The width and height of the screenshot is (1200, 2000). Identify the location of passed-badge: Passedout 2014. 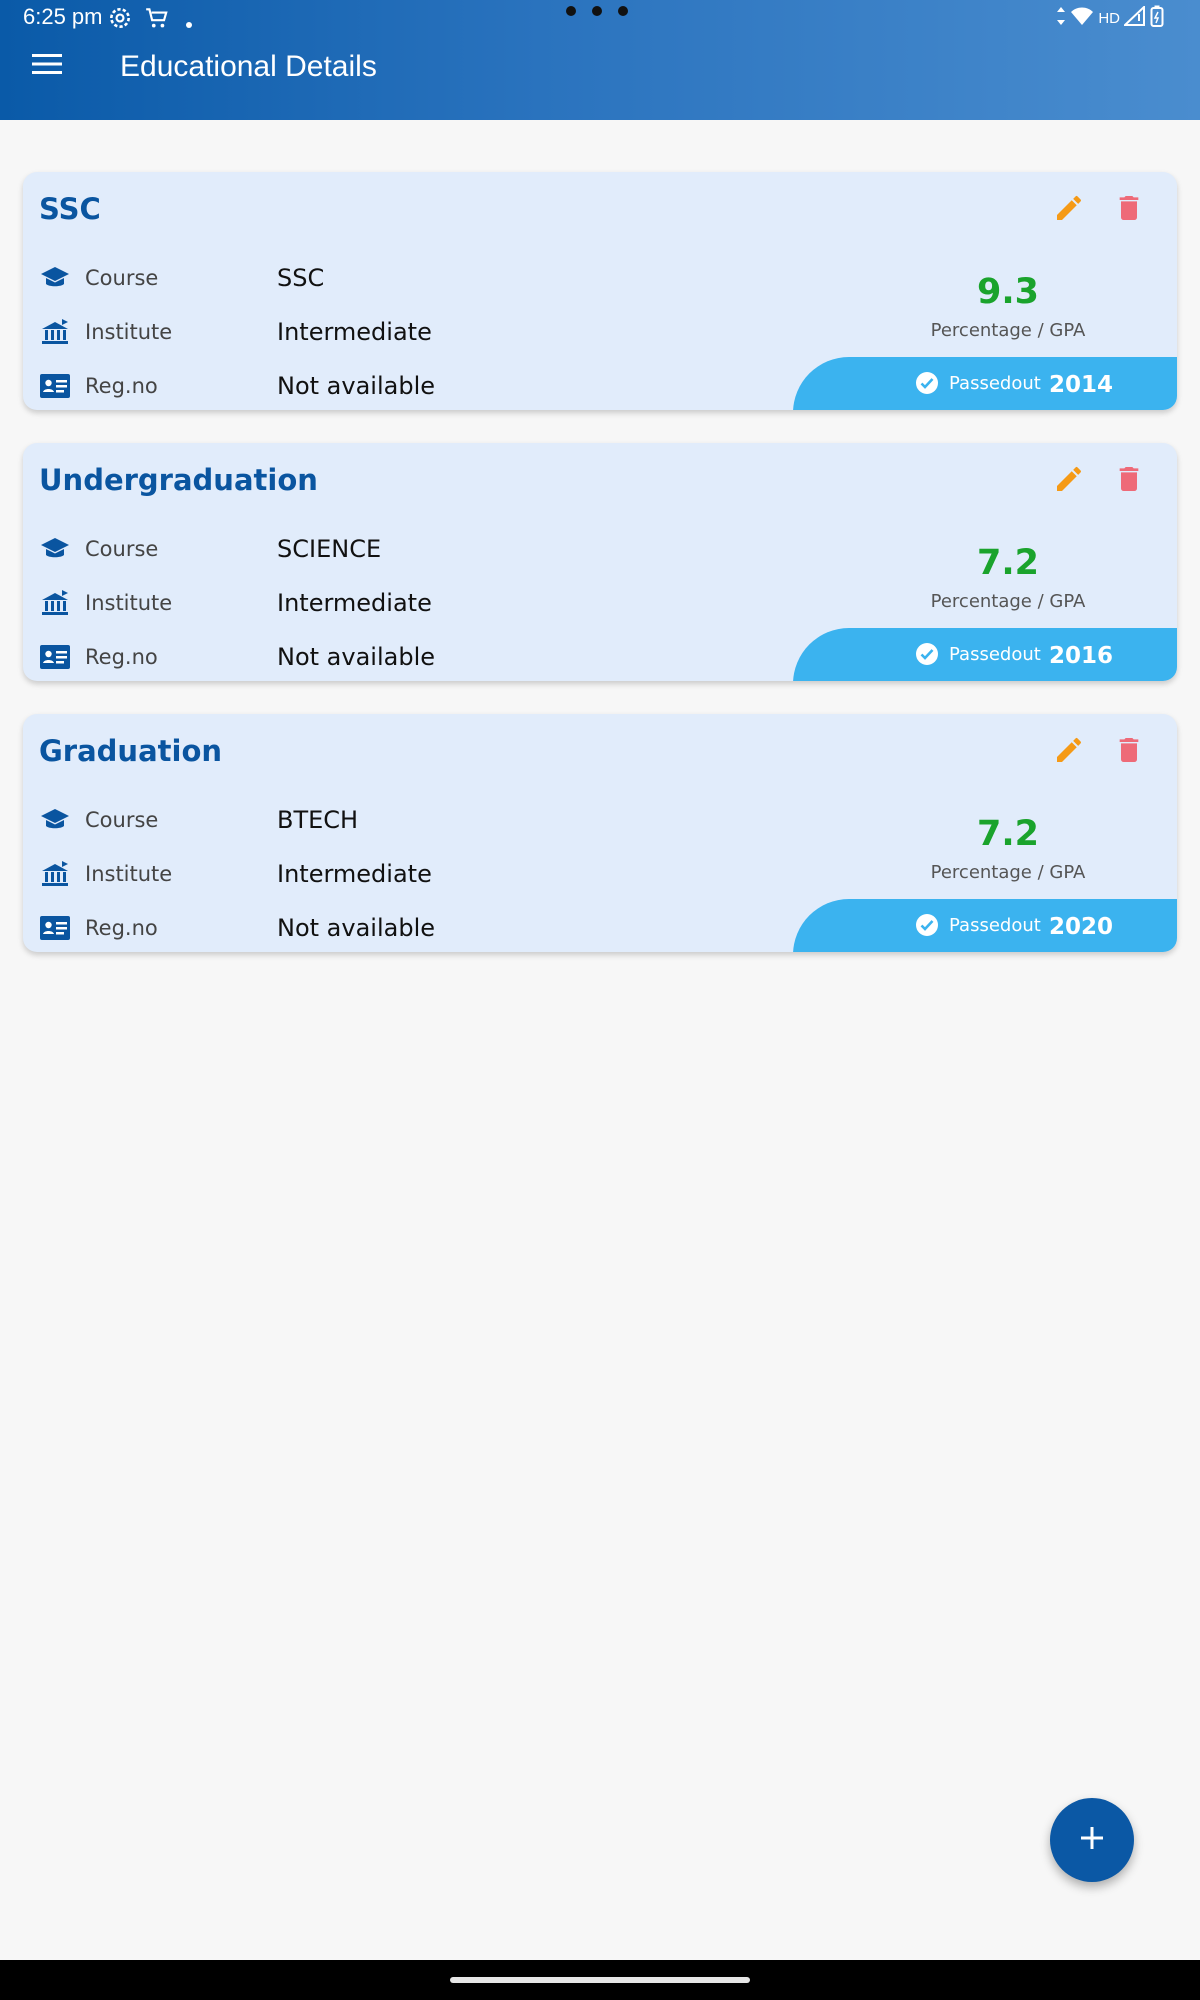
(985, 383).